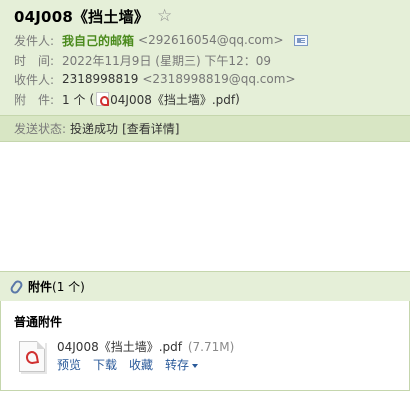  Describe the element at coordinates (166, 60) in the screenshot. I see `time-value: 2022年11月9日 (星期三) 下午12：09` at that location.